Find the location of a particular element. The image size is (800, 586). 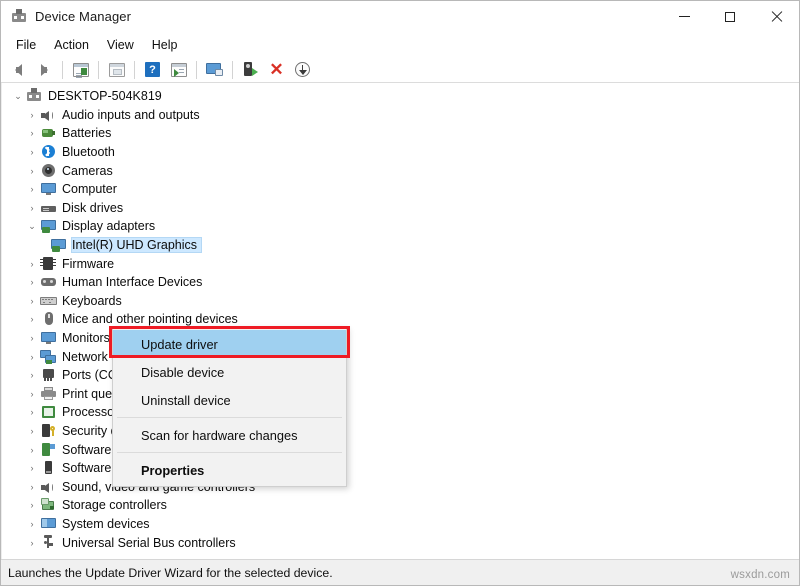

battery-icon is located at coordinates (48, 133).